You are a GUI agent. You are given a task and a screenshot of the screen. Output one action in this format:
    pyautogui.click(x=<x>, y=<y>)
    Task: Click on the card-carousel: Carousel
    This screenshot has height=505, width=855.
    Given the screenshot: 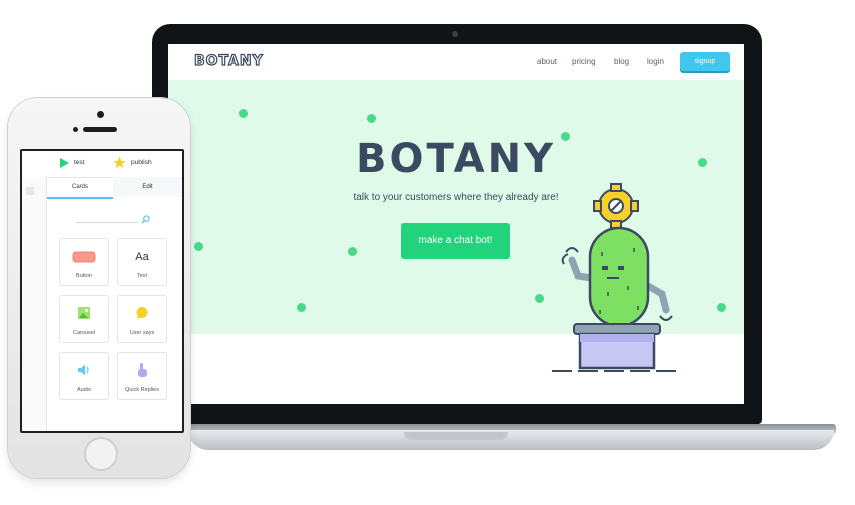 What is the action you would take?
    pyautogui.click(x=84, y=319)
    